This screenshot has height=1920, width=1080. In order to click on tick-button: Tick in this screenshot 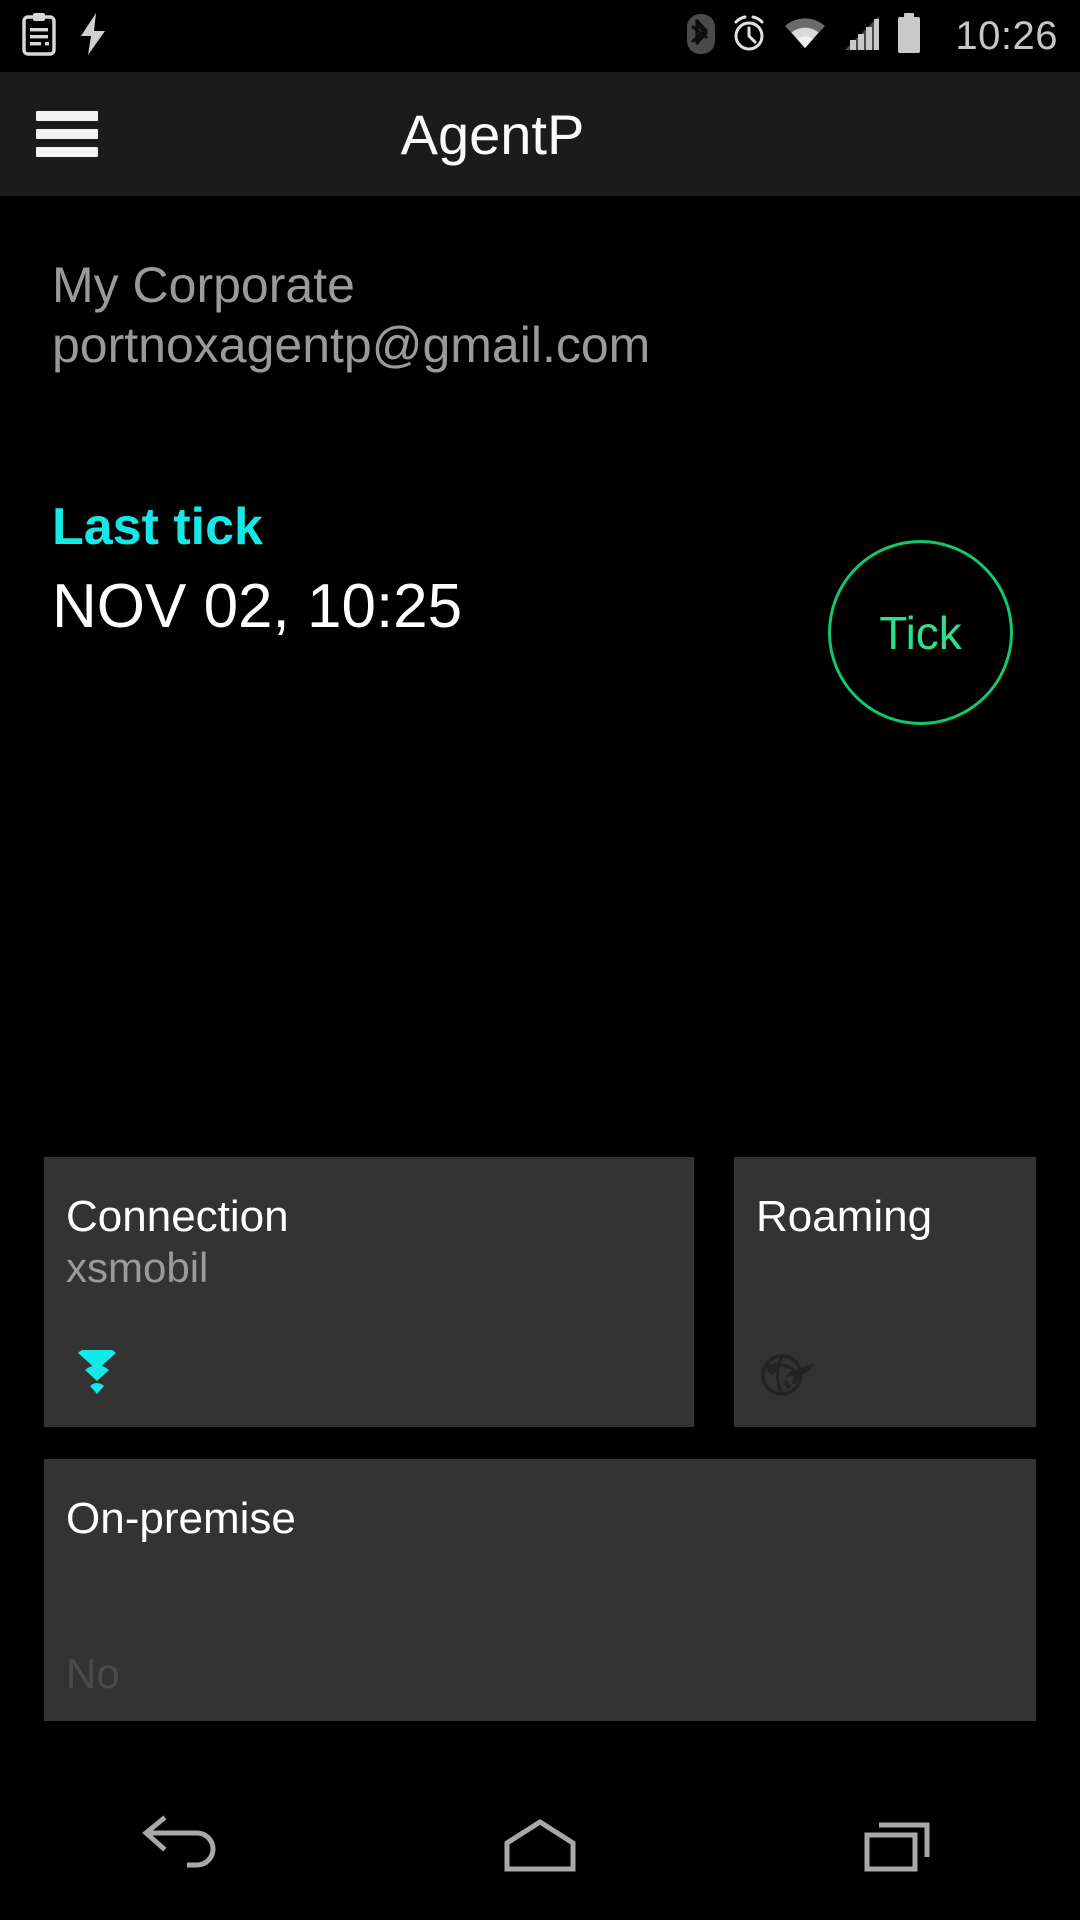, I will do `click(920, 632)`.